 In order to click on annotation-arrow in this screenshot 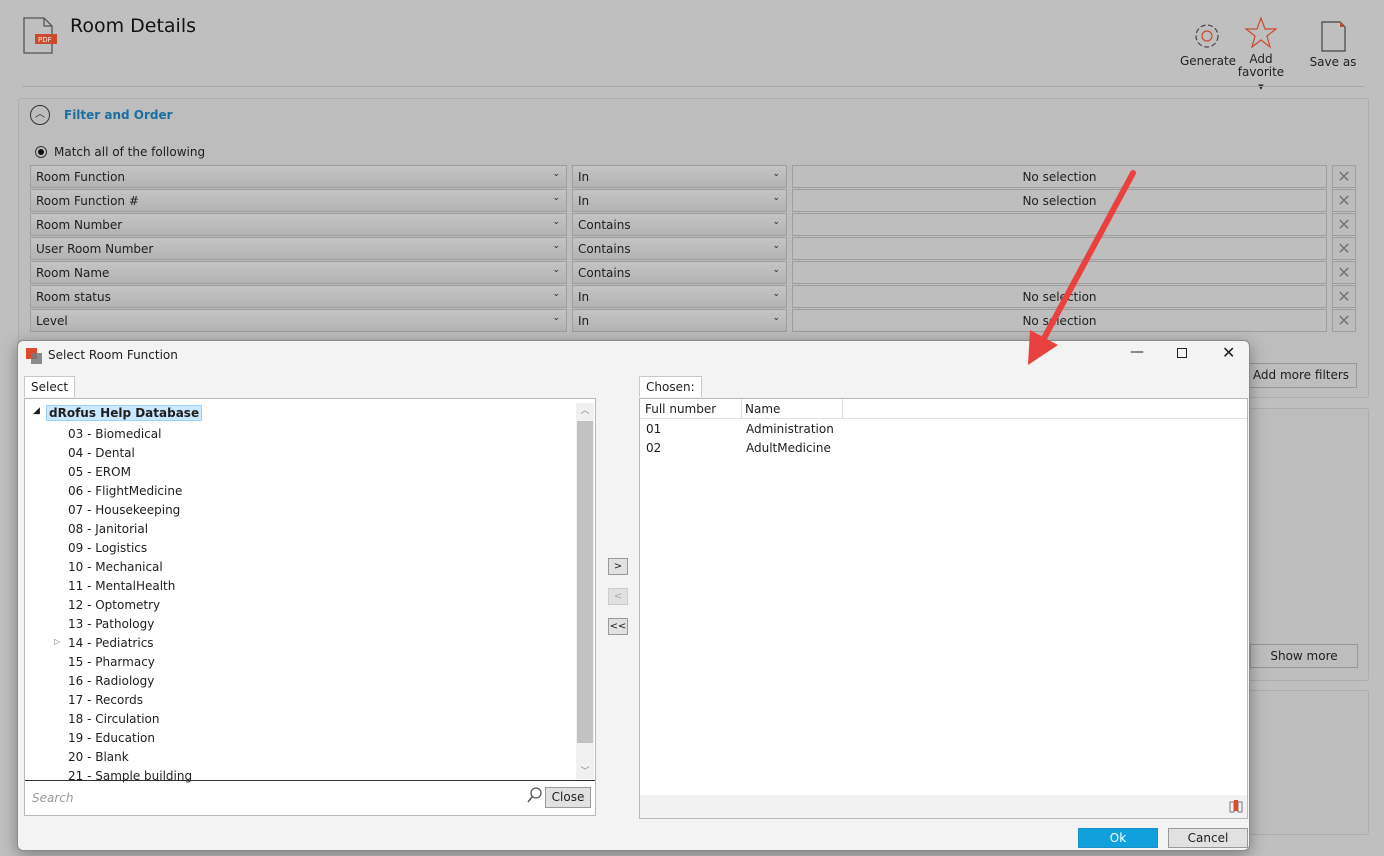, I will do `click(1082, 267)`.